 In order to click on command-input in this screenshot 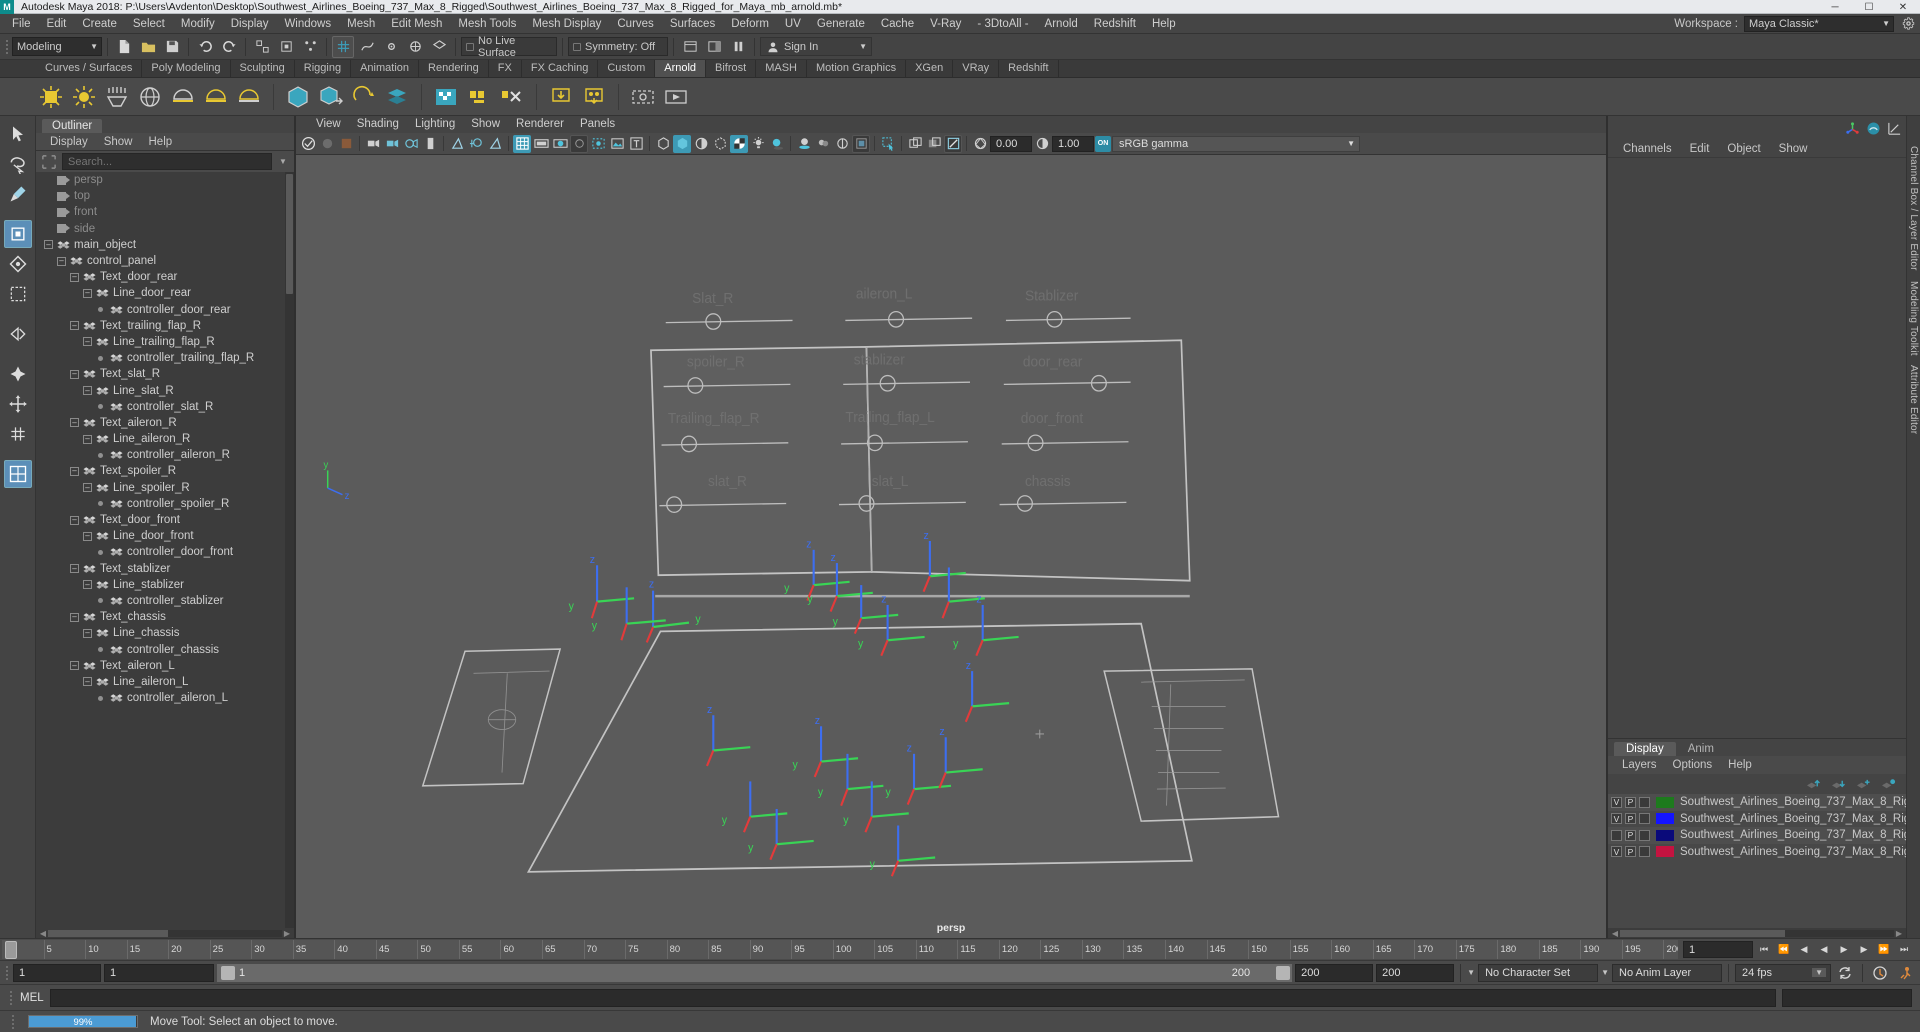, I will do `click(912, 997)`.